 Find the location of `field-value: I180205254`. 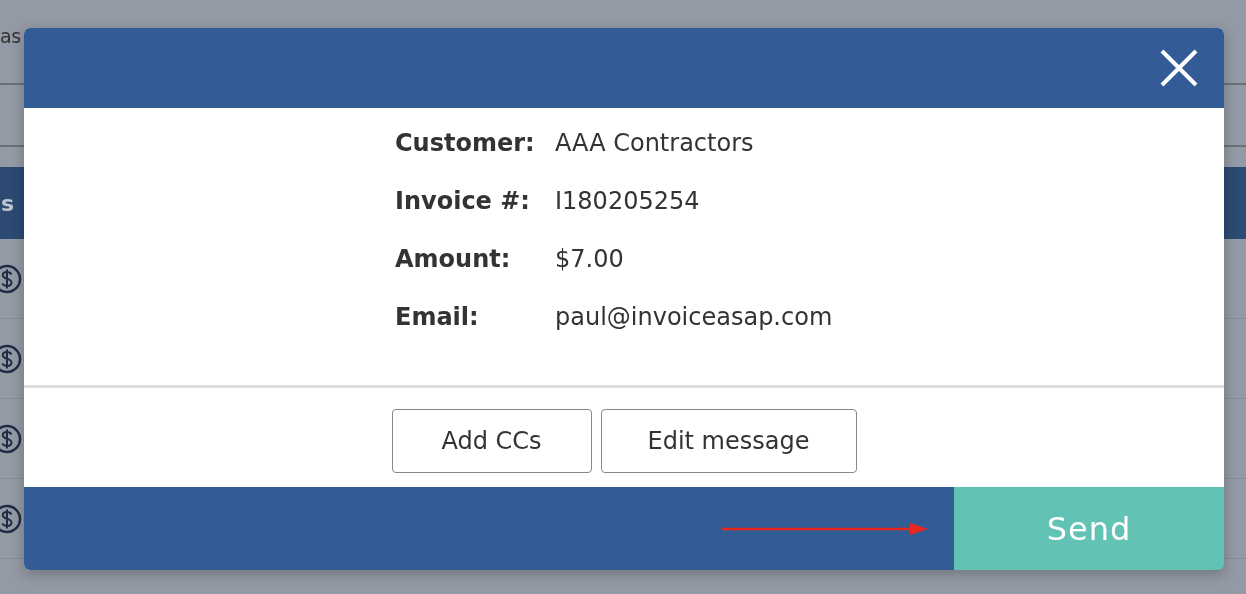

field-value: I180205254 is located at coordinates (628, 201).